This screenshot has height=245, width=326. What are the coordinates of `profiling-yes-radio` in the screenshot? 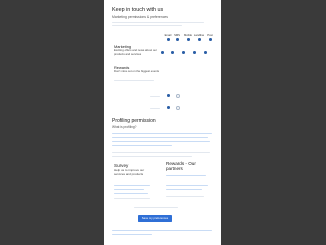 It's located at (168, 95).